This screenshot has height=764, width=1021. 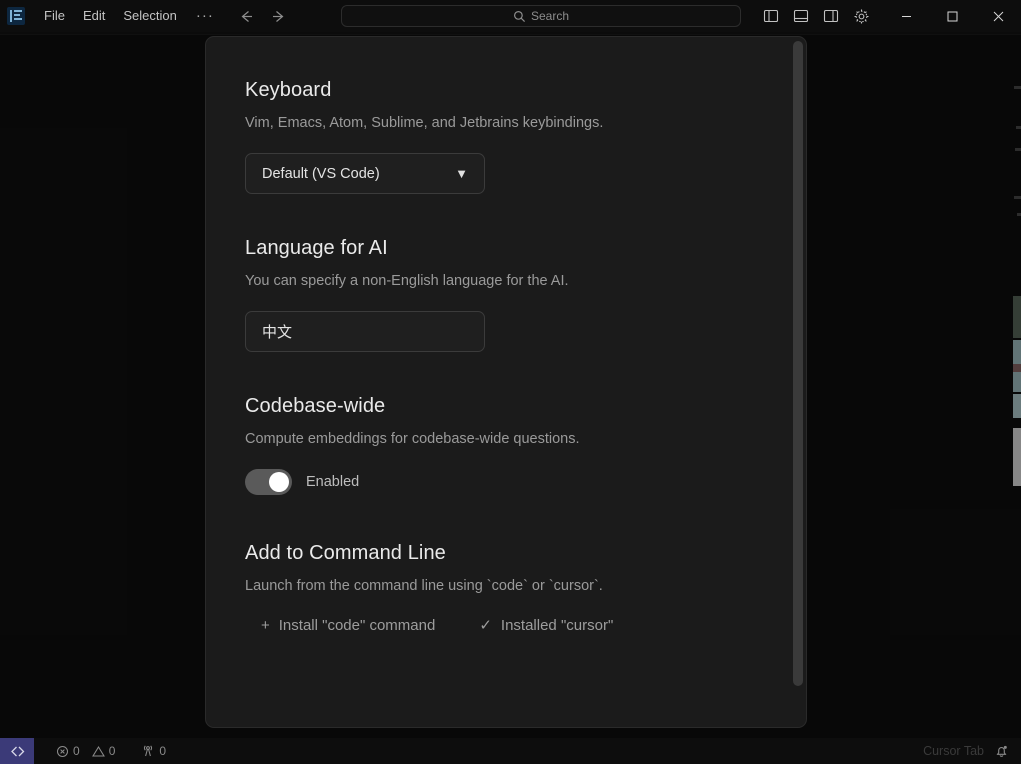 What do you see at coordinates (94, 16) in the screenshot?
I see `menu-edit: Edit` at bounding box center [94, 16].